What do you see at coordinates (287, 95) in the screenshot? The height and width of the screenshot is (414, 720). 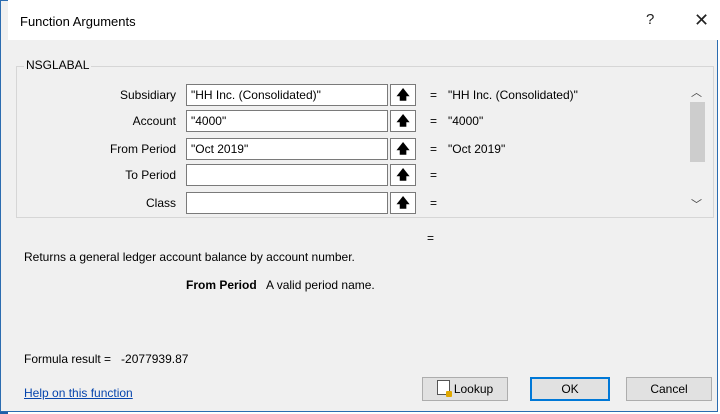 I see `subsidiary-input` at bounding box center [287, 95].